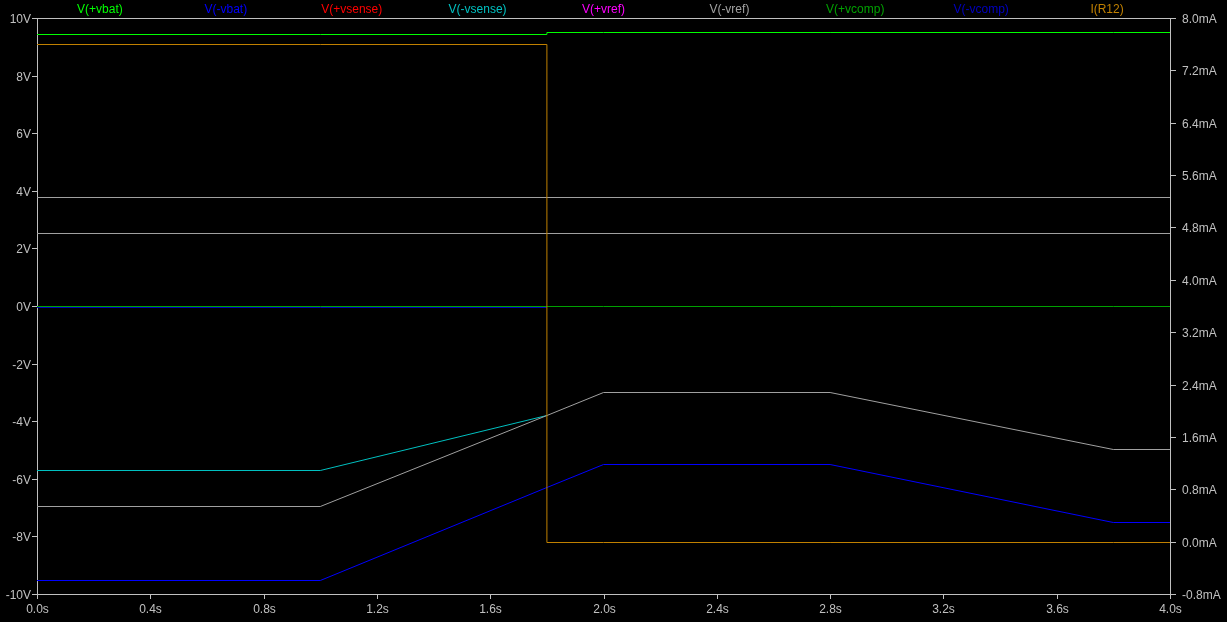 This screenshot has height=622, width=1227. I want to click on trace-legend-label: V(+vref), so click(603, 9).